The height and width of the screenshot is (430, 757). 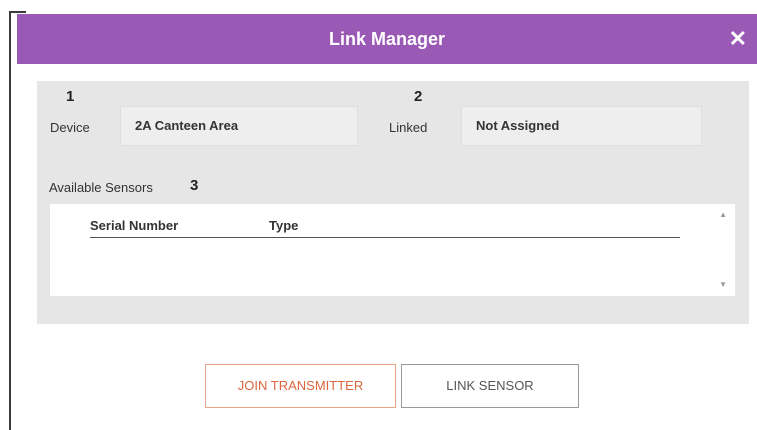 What do you see at coordinates (134, 225) in the screenshot?
I see `column-serial-number: Serial Number` at bounding box center [134, 225].